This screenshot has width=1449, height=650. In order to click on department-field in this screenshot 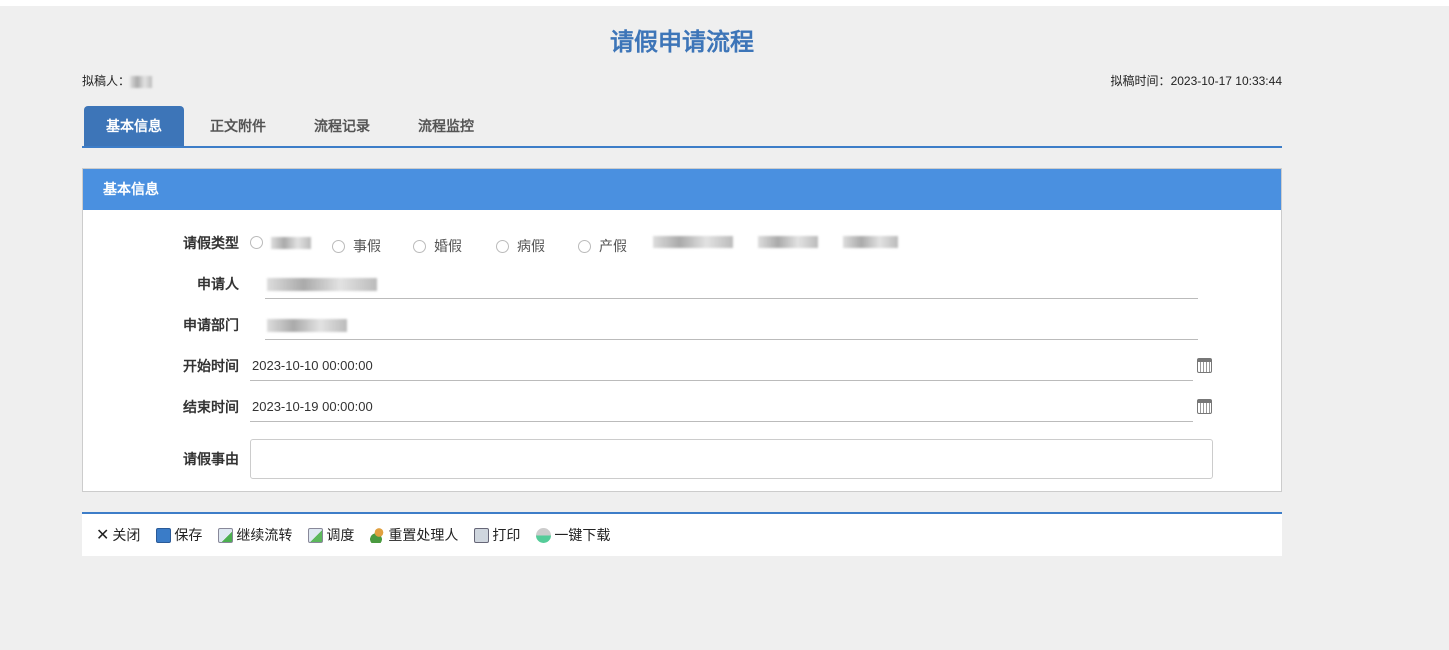, I will do `click(731, 325)`.